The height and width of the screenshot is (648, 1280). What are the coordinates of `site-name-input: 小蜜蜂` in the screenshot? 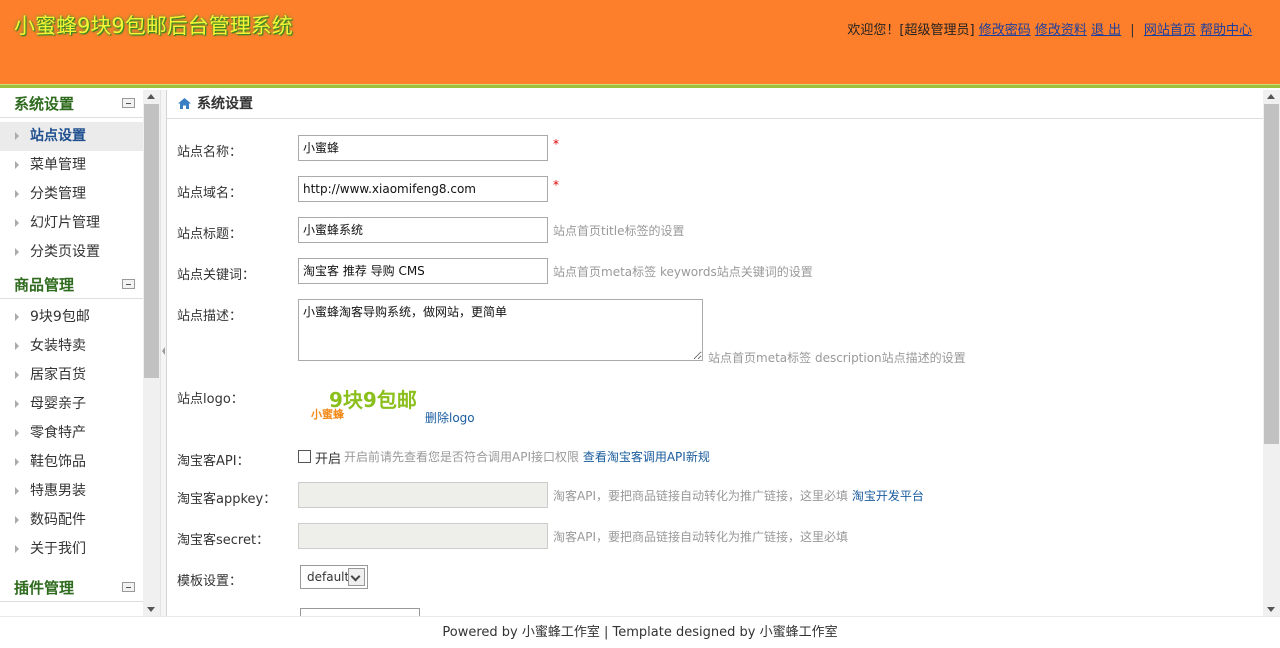 It's located at (423, 148).